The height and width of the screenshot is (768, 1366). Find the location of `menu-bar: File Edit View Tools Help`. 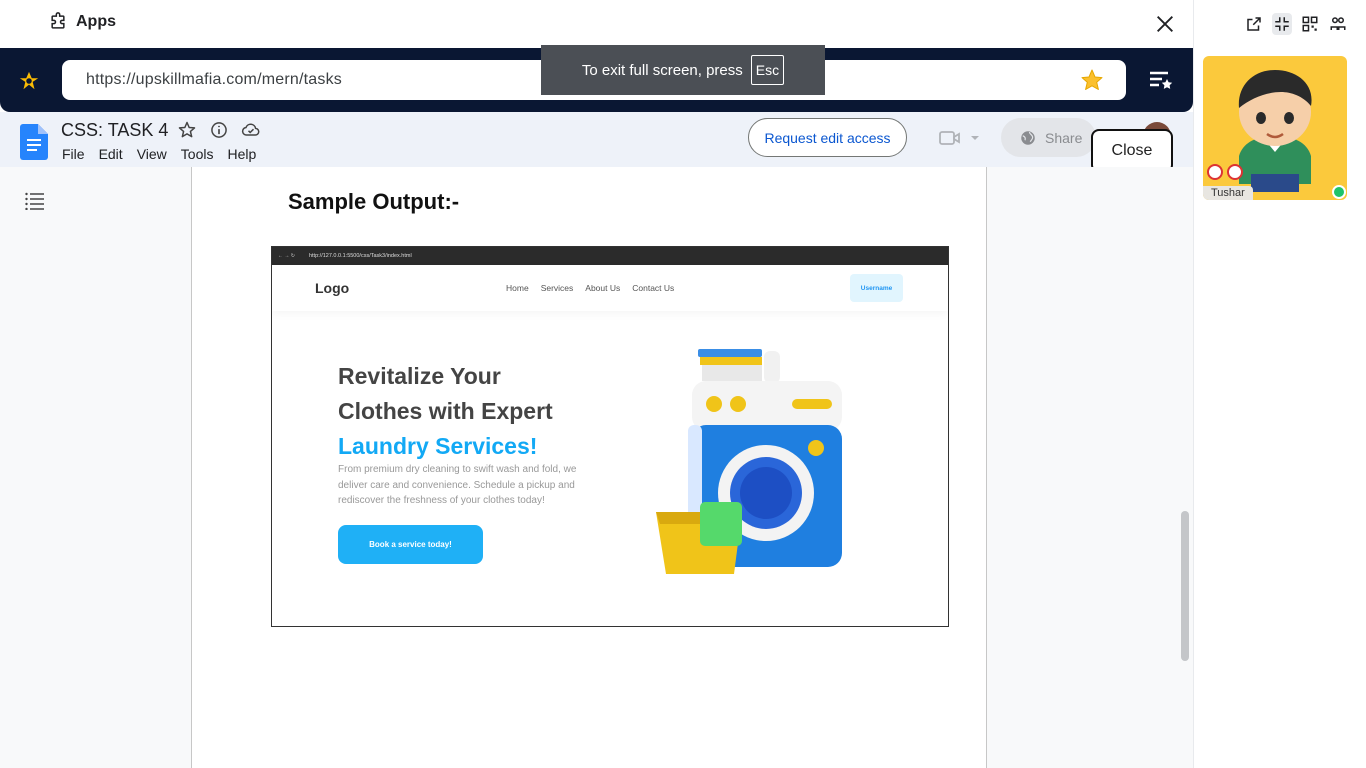

menu-bar: File Edit View Tools Help is located at coordinates (166, 154).